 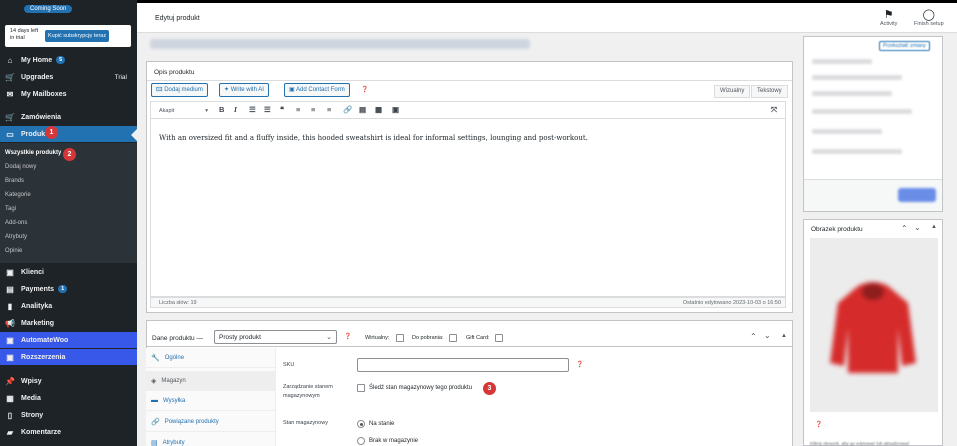 I want to click on align-right-icon: ≡, so click(x=329, y=109).